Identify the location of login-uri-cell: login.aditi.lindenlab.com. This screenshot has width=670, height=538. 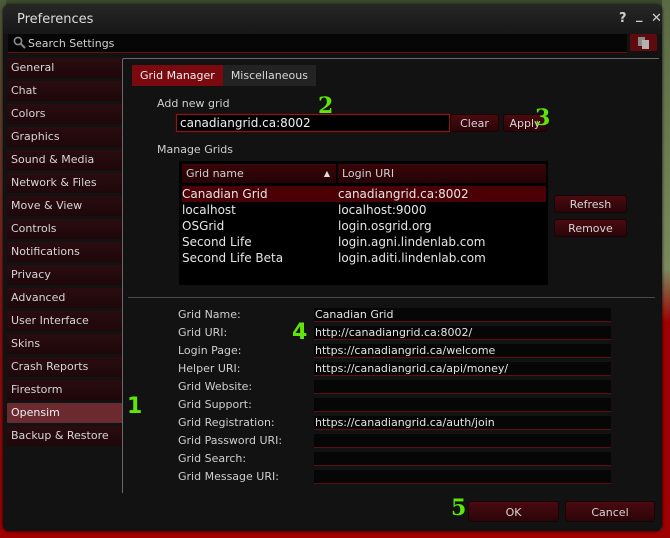
(412, 258).